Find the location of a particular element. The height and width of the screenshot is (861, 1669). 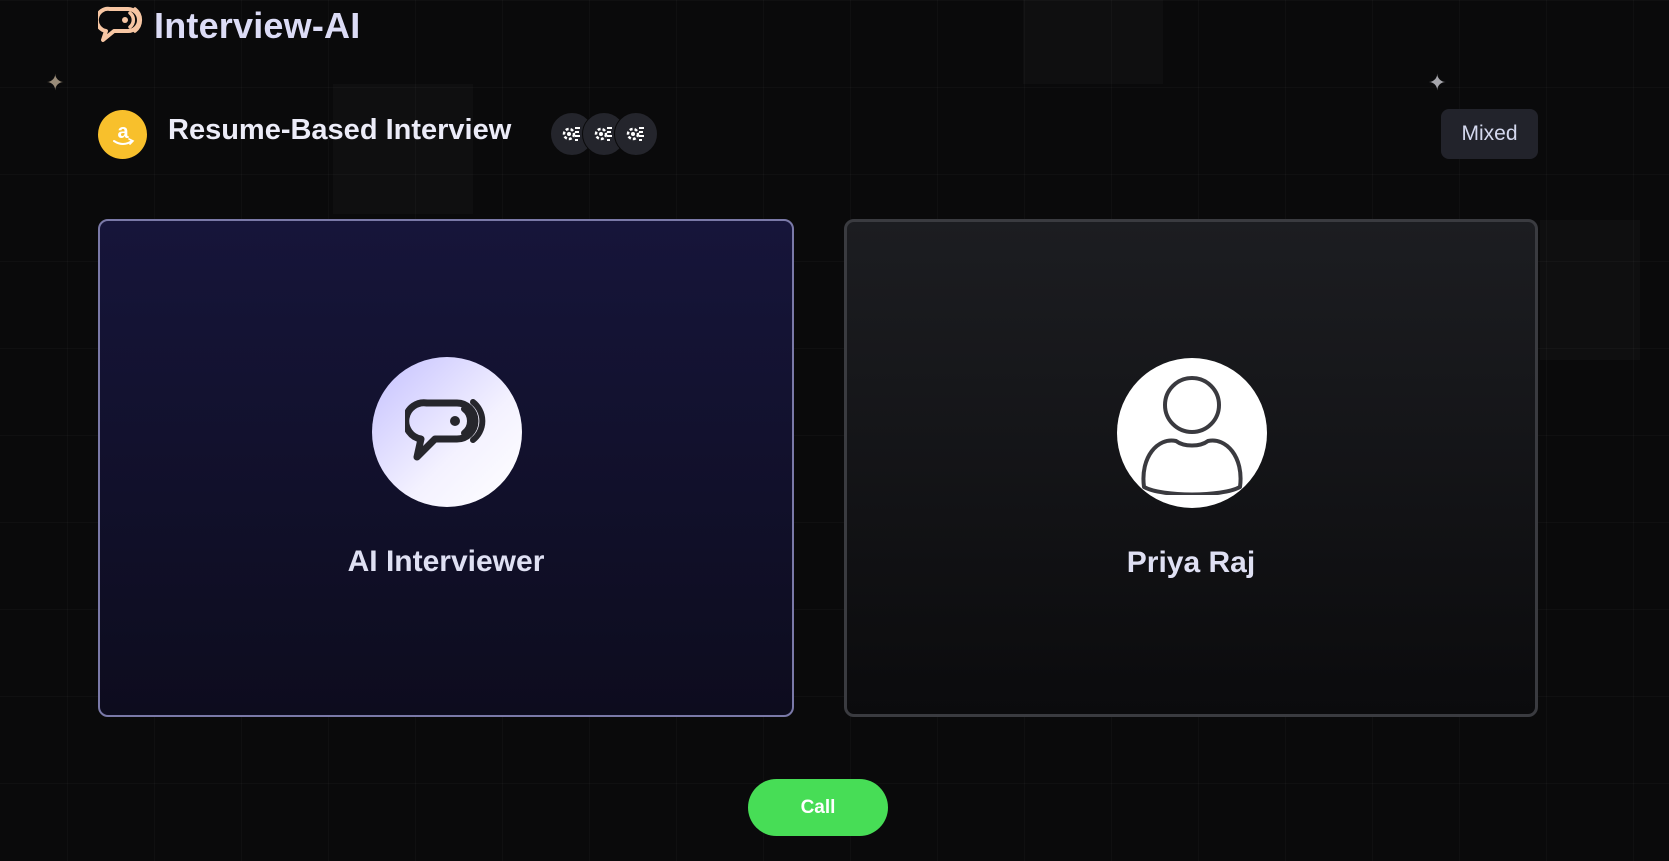

tech-stack-icon is located at coordinates (636, 134).